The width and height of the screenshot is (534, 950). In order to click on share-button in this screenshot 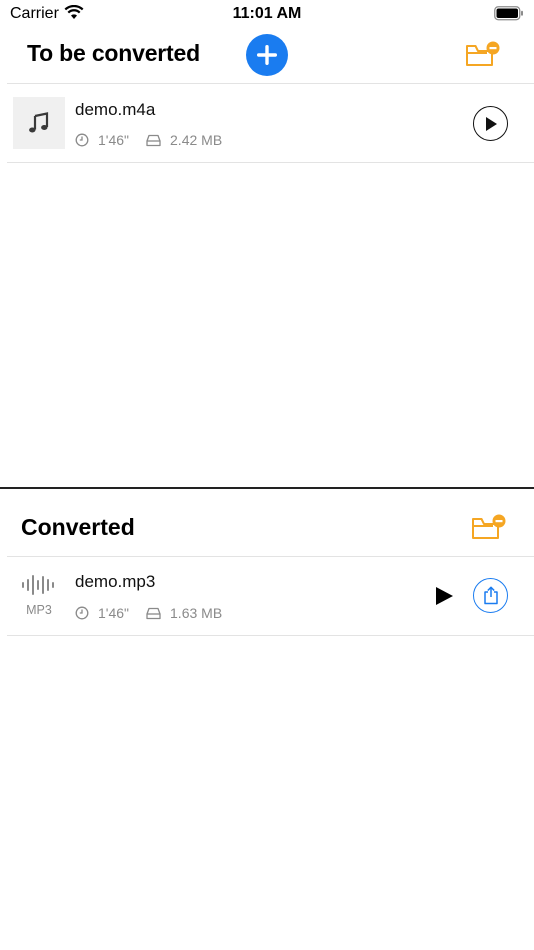, I will do `click(490, 595)`.